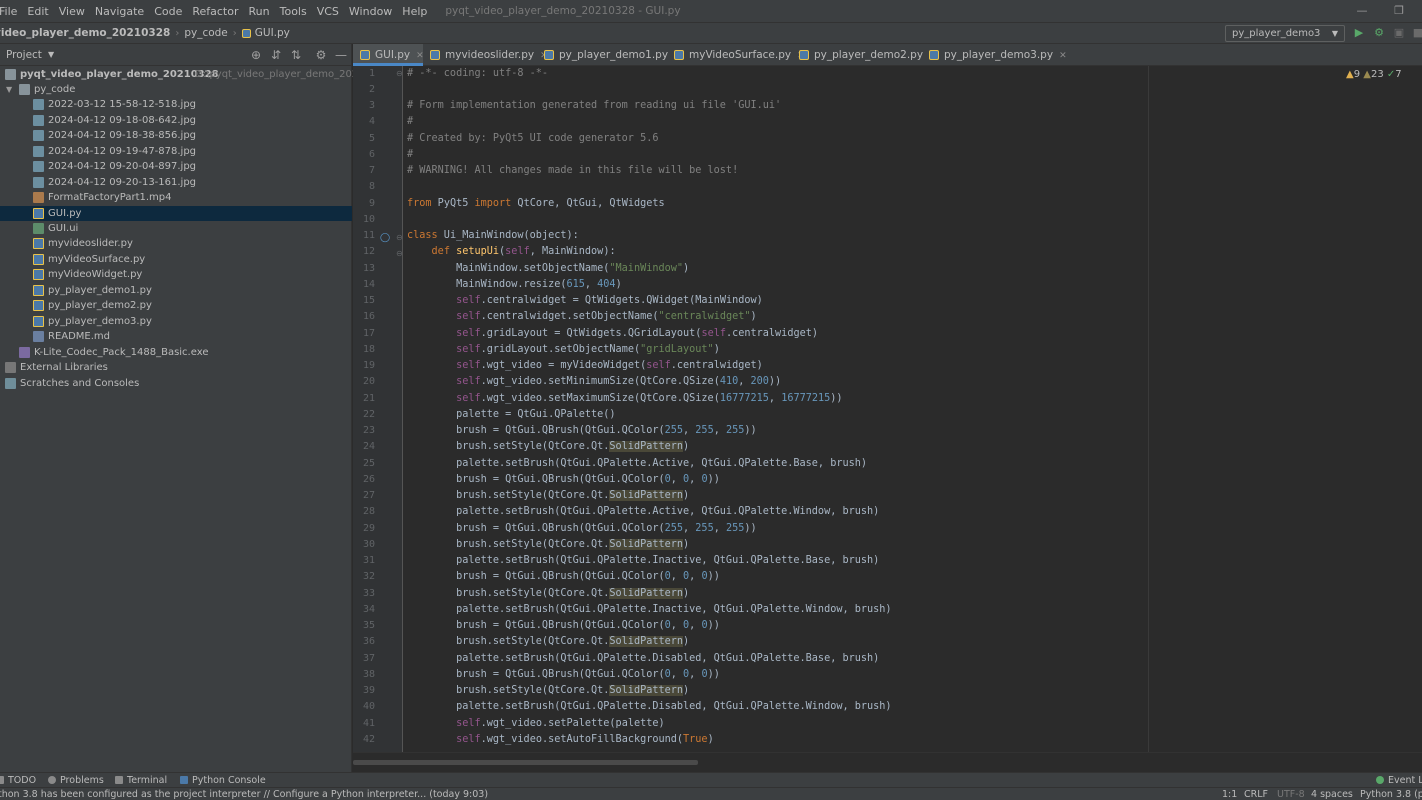 The width and height of the screenshot is (1422, 800). I want to click on caret-position: 1:1, so click(1229, 794).